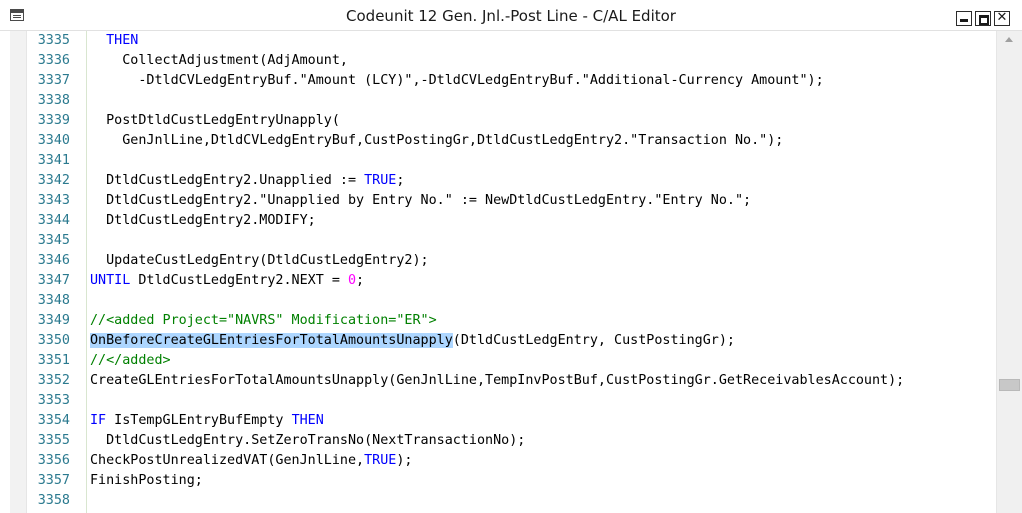  What do you see at coordinates (53, 260) in the screenshot?
I see `line-number: 3346` at bounding box center [53, 260].